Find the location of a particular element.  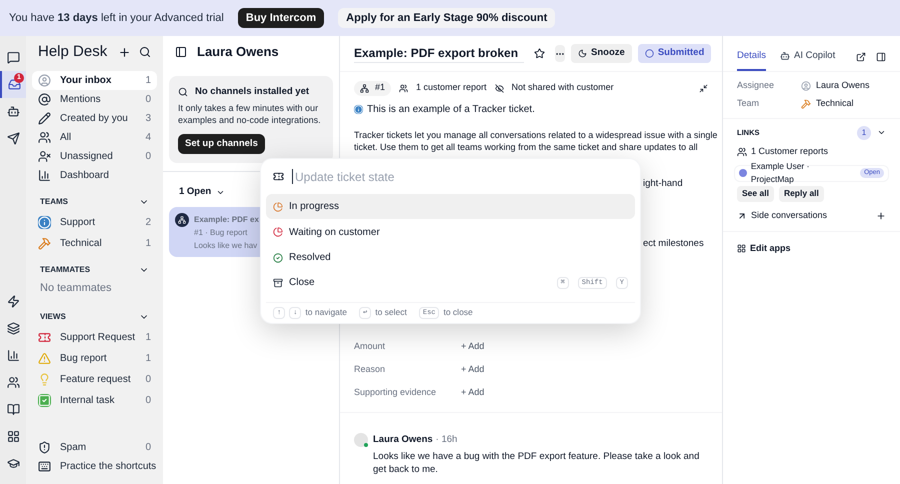

ticket-id: #1 is located at coordinates (380, 87).